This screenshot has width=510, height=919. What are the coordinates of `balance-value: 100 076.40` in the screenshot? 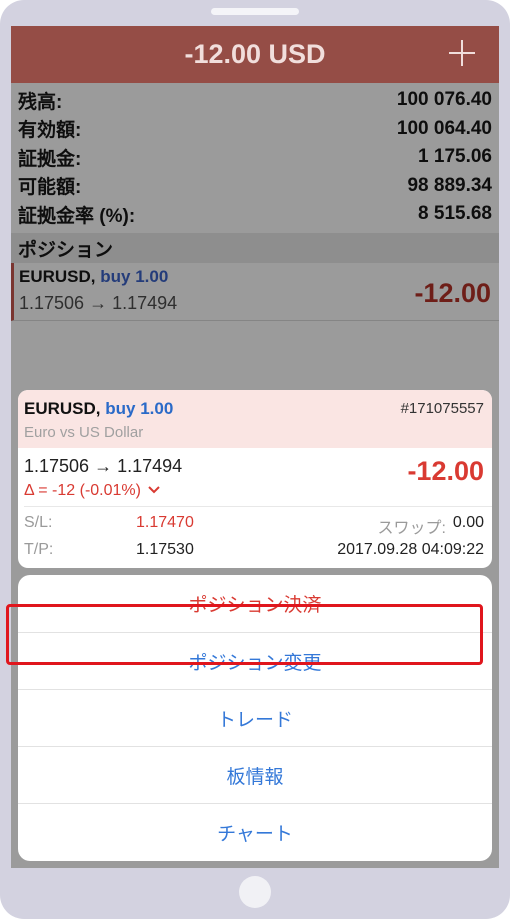 It's located at (444, 100).